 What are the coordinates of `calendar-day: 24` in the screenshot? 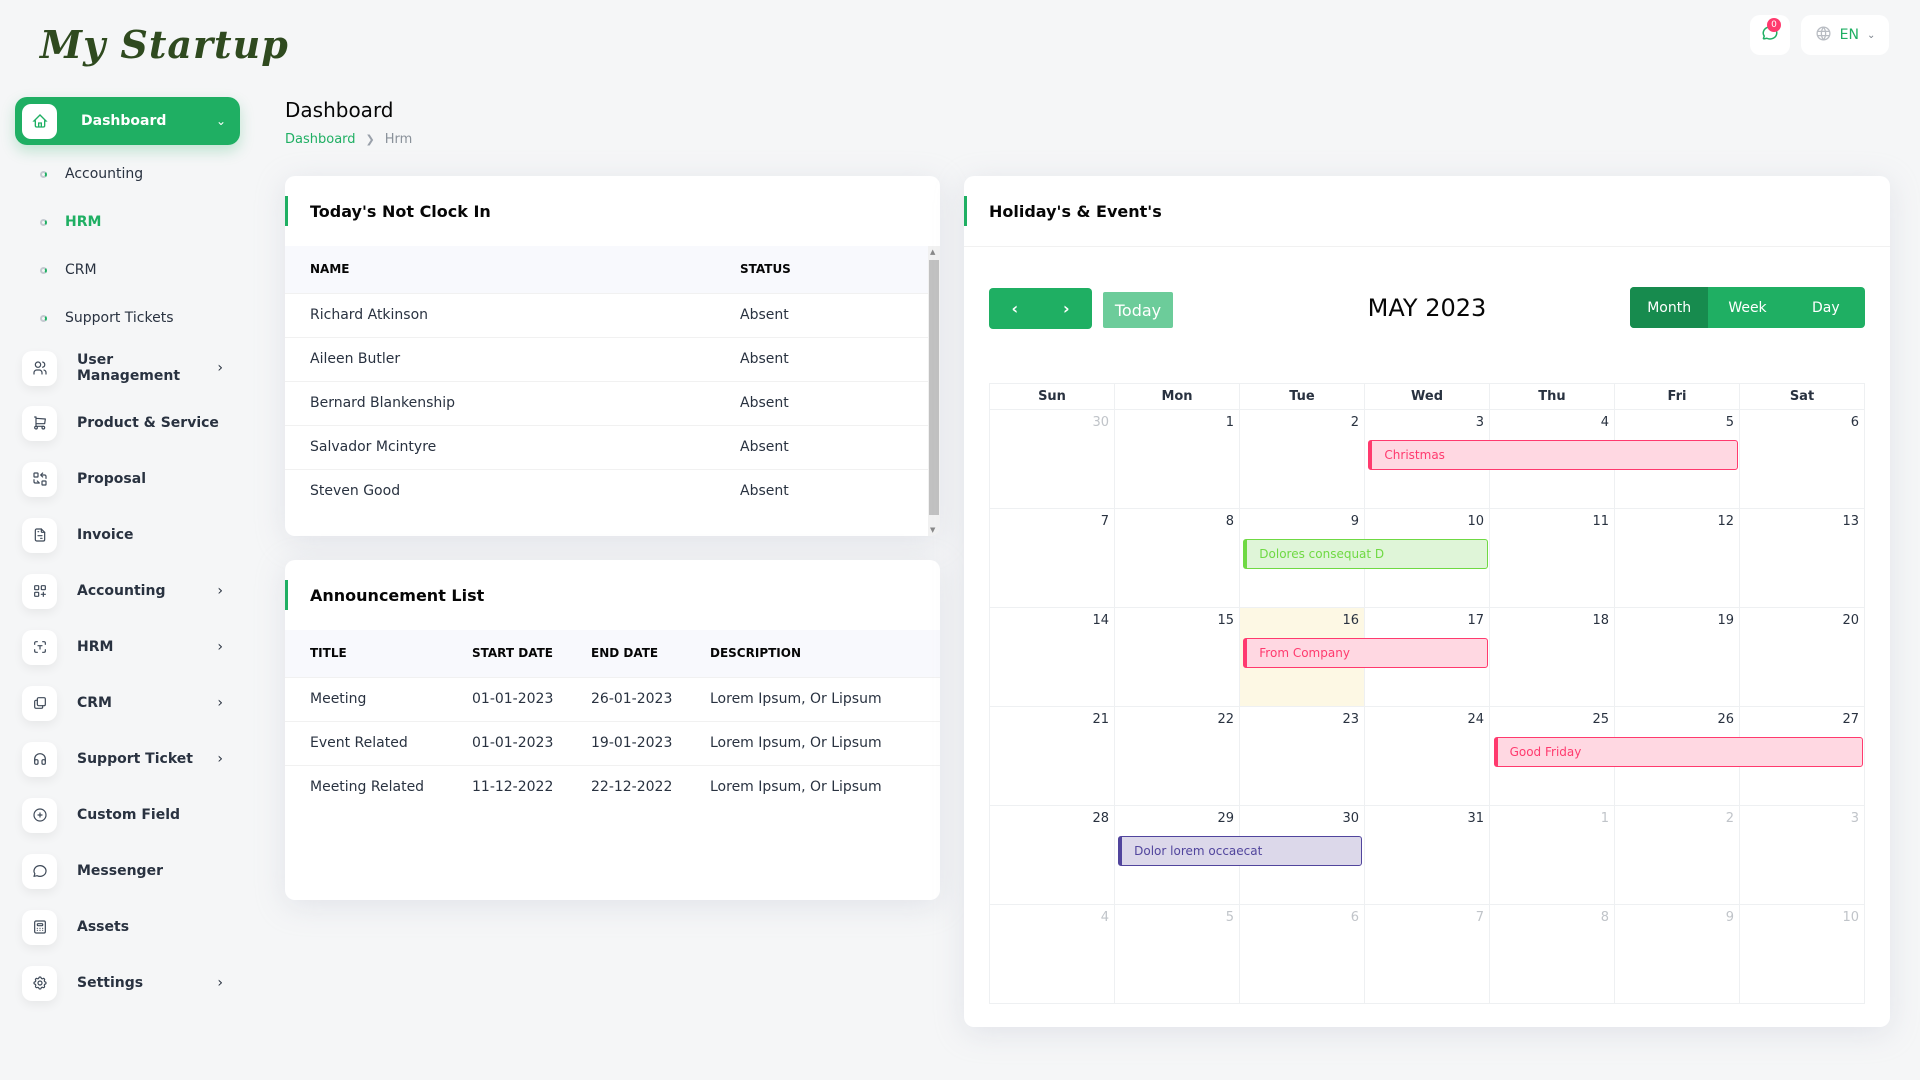 It's located at (1426, 756).